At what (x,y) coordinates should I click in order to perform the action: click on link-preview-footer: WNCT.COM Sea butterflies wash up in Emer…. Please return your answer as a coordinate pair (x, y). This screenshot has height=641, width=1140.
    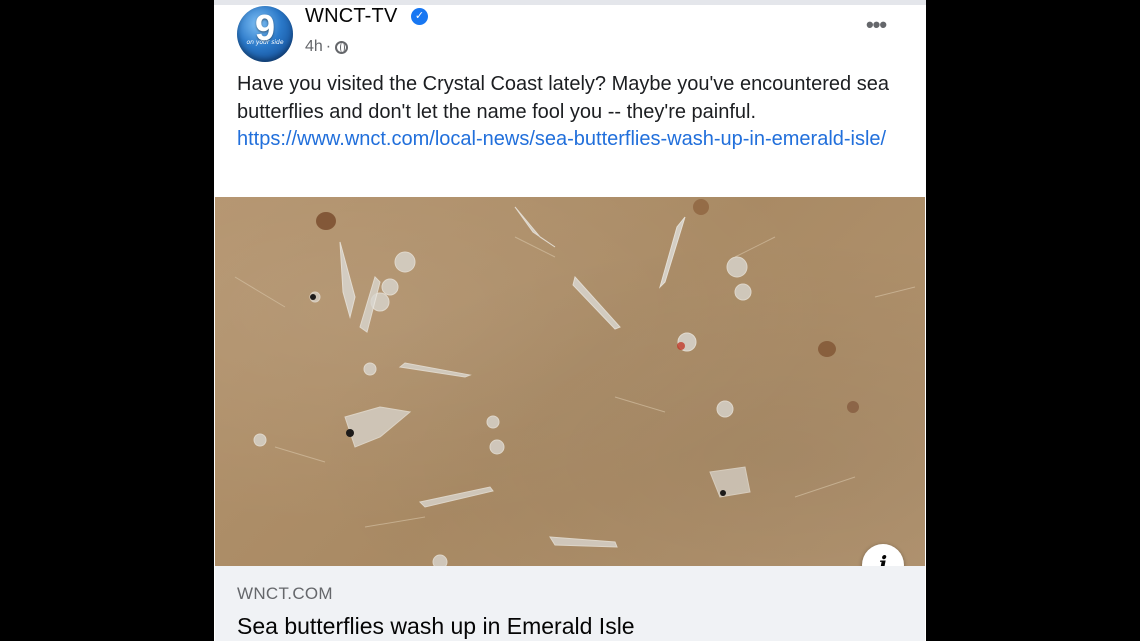
    Looking at the image, I should click on (570, 603).